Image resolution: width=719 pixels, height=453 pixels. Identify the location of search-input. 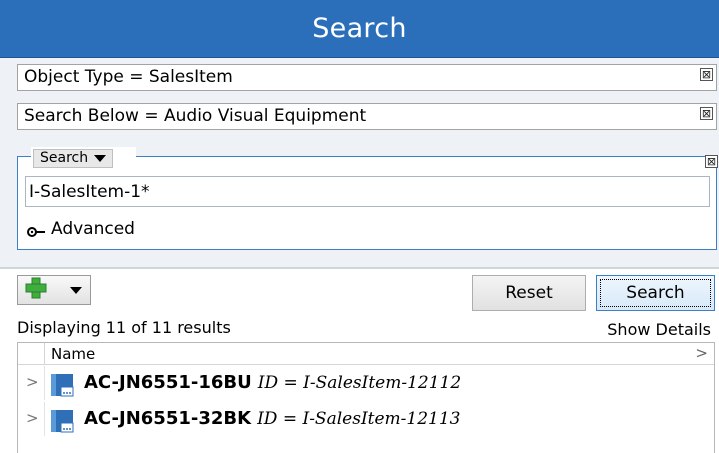
(367, 191).